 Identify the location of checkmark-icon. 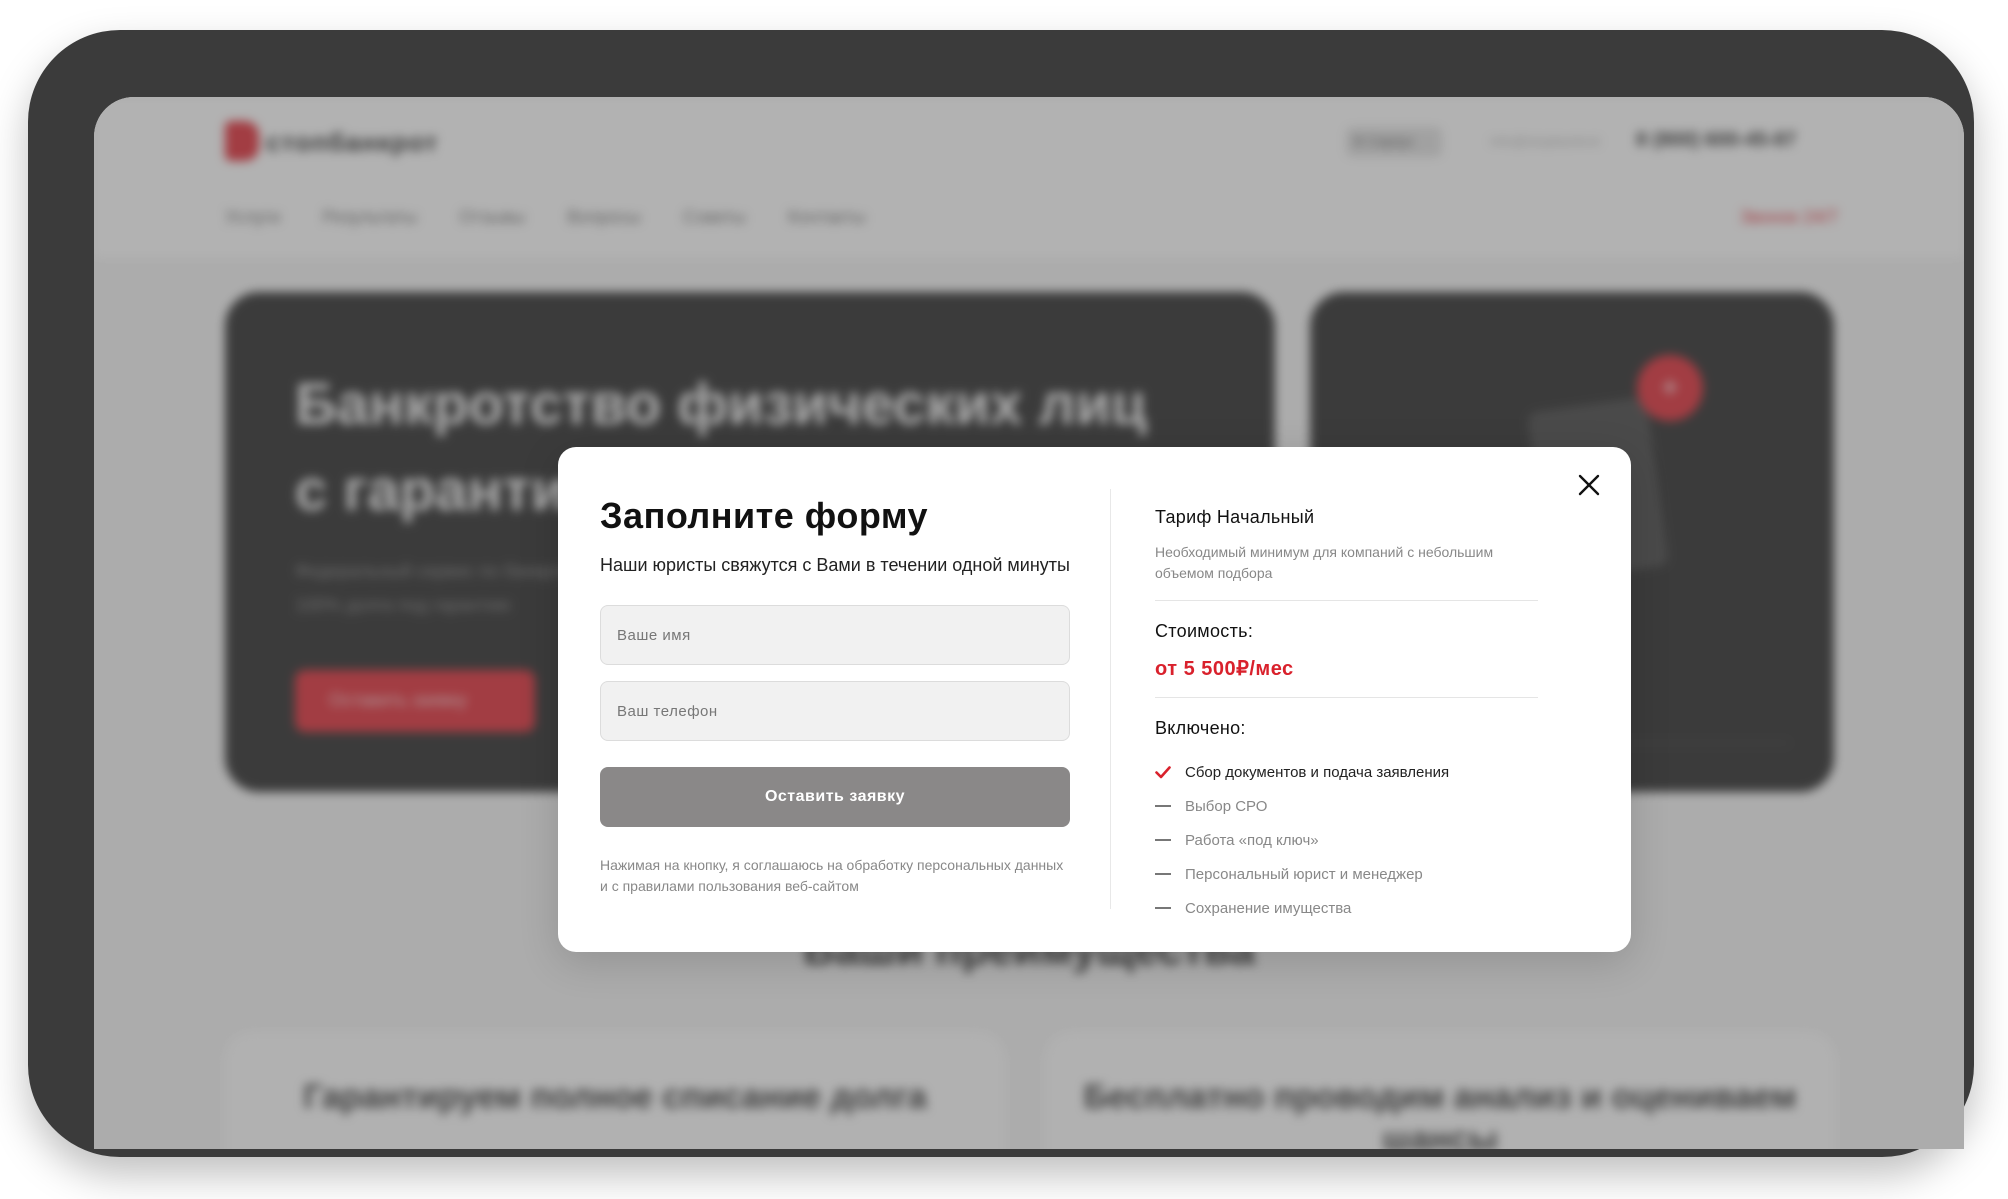
(1163, 772).